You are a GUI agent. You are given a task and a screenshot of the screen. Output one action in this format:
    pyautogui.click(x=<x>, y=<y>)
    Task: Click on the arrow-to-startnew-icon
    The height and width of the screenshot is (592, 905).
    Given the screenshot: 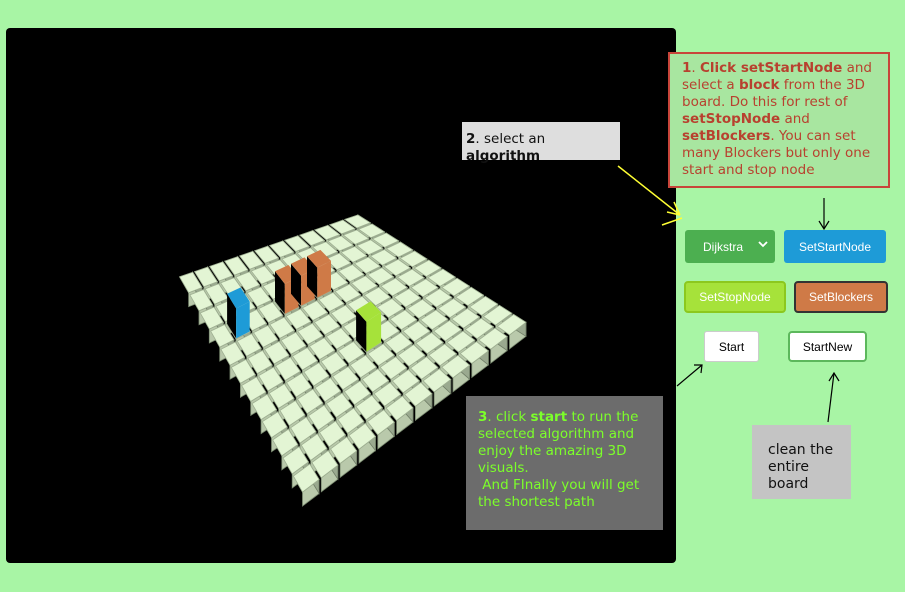 What is the action you would take?
    pyautogui.click(x=833, y=397)
    